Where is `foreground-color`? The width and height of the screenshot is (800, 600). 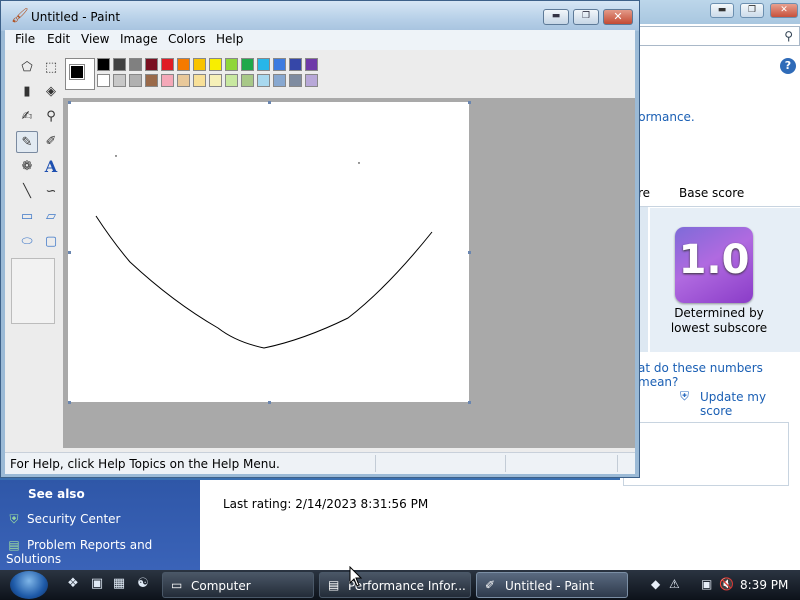
foreground-color is located at coordinates (77, 72).